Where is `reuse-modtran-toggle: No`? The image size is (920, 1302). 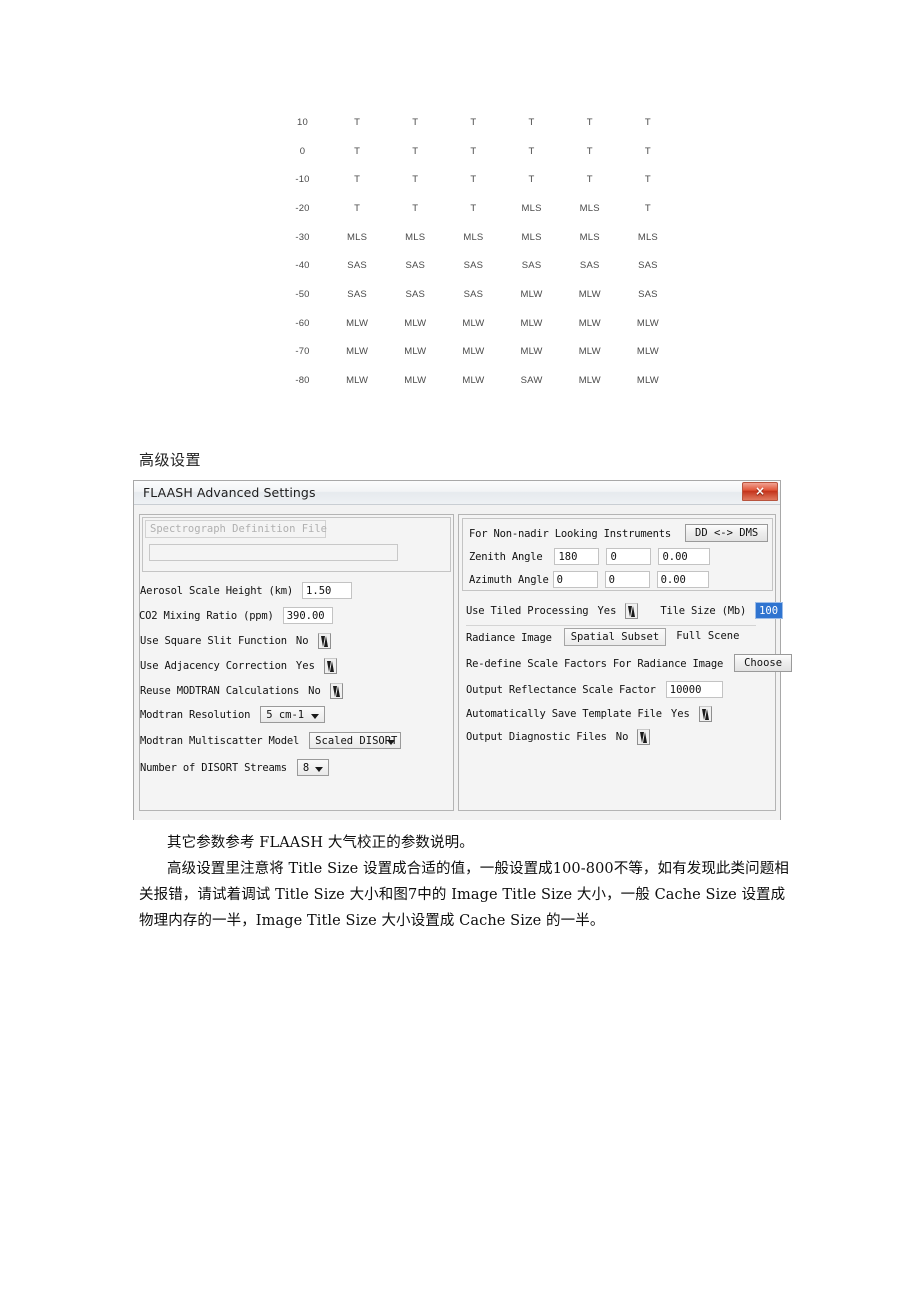 reuse-modtran-toggle: No is located at coordinates (323, 691).